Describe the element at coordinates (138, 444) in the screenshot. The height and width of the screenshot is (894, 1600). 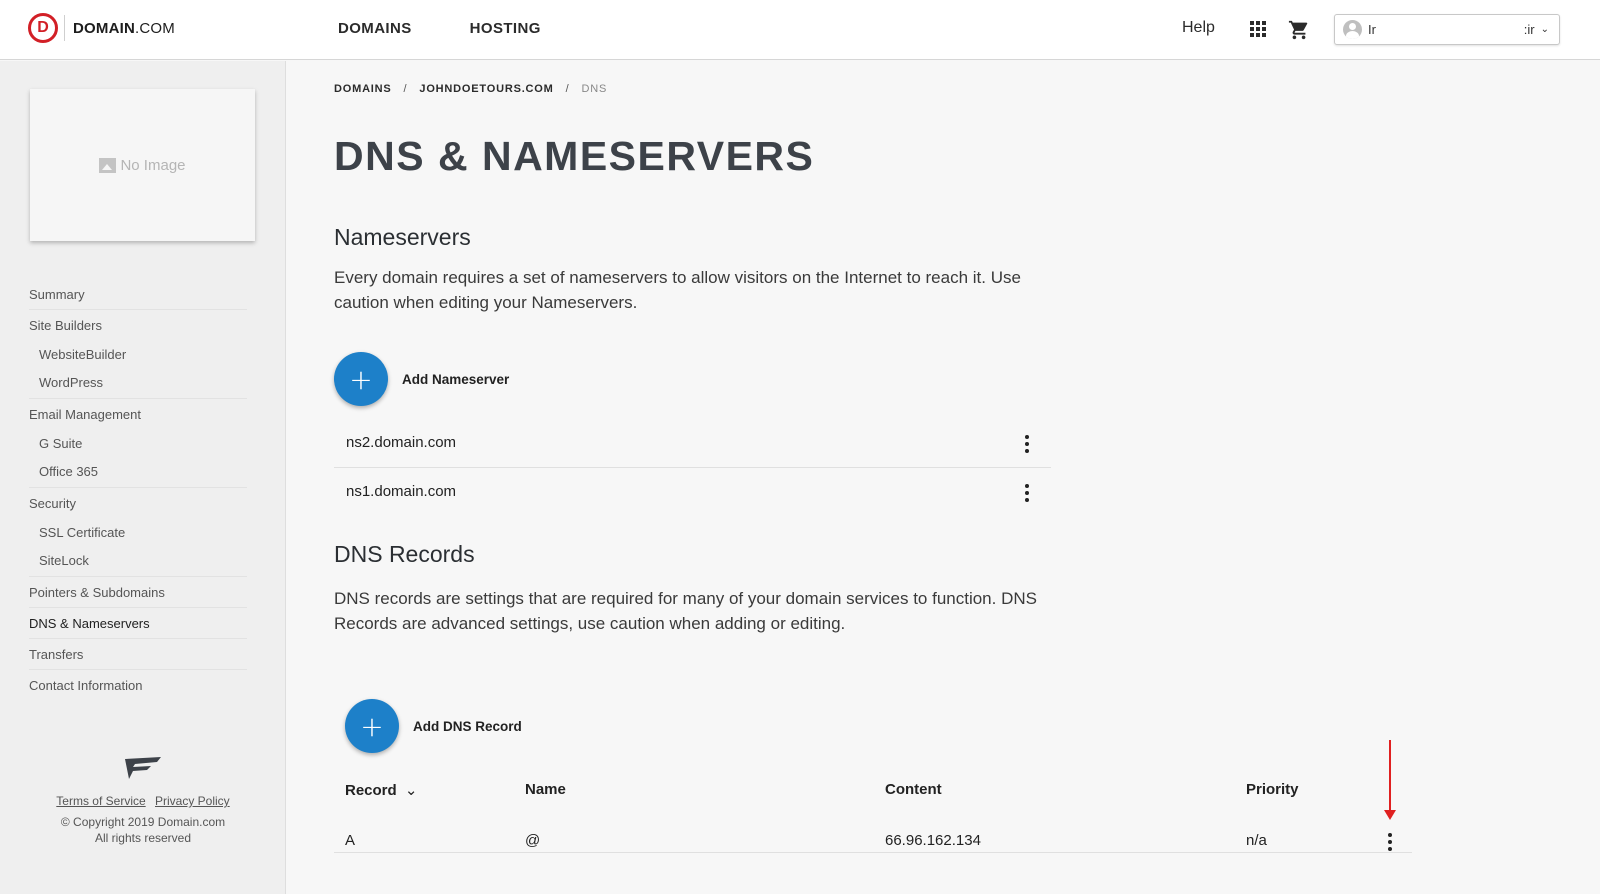
I see `sidebar-item-g-suite: G Suite` at that location.